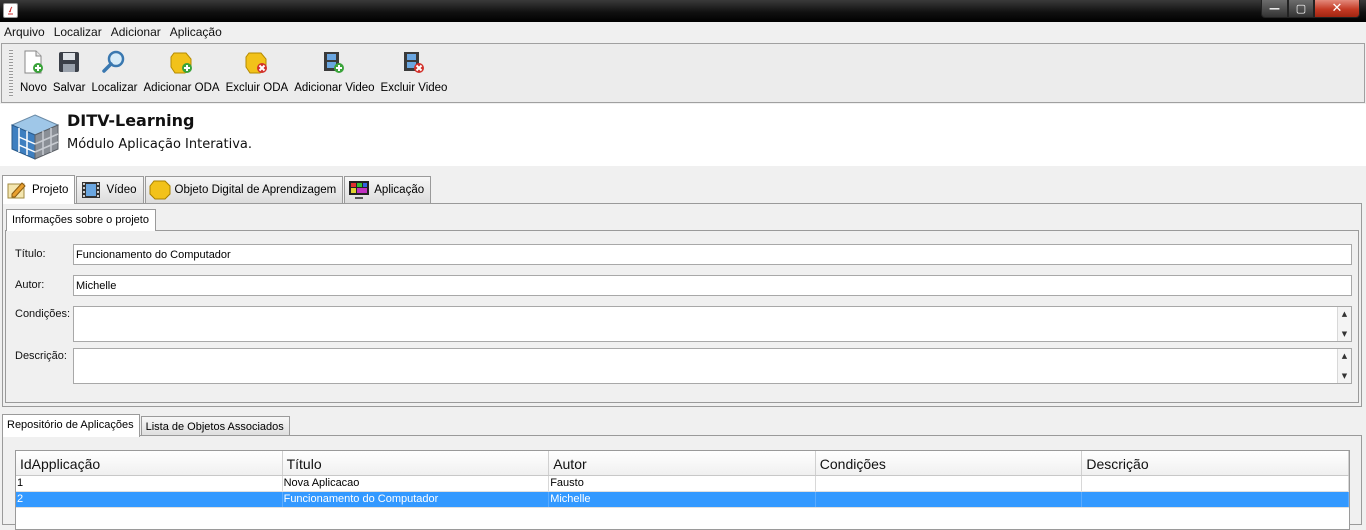 The image size is (1366, 530). I want to click on tab-aplicacao: Aplicação, so click(388, 189).